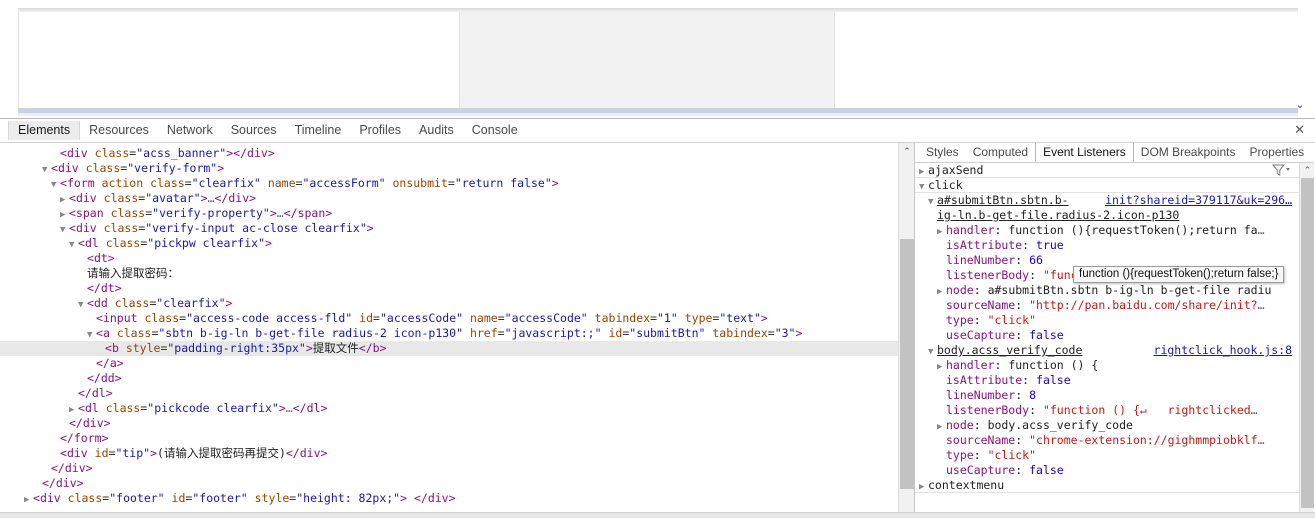 The image size is (1315, 518). I want to click on dom-node-row: <dt>, so click(449, 258).